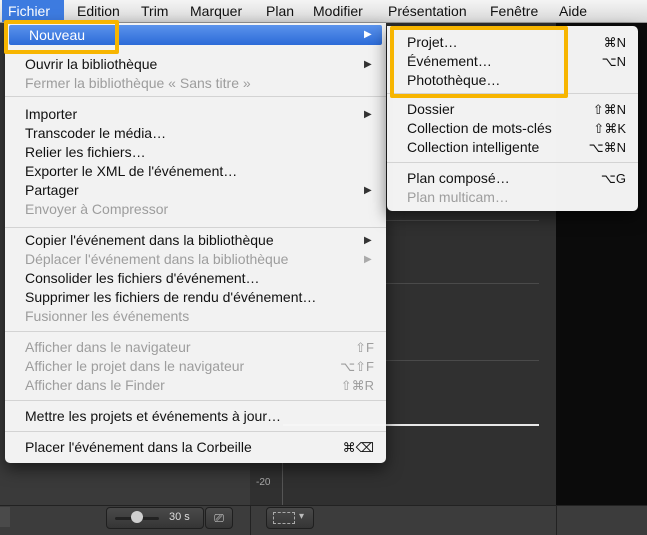 The image size is (647, 535). What do you see at coordinates (280, 11) in the screenshot?
I see `menubar-item-plan: Plan` at bounding box center [280, 11].